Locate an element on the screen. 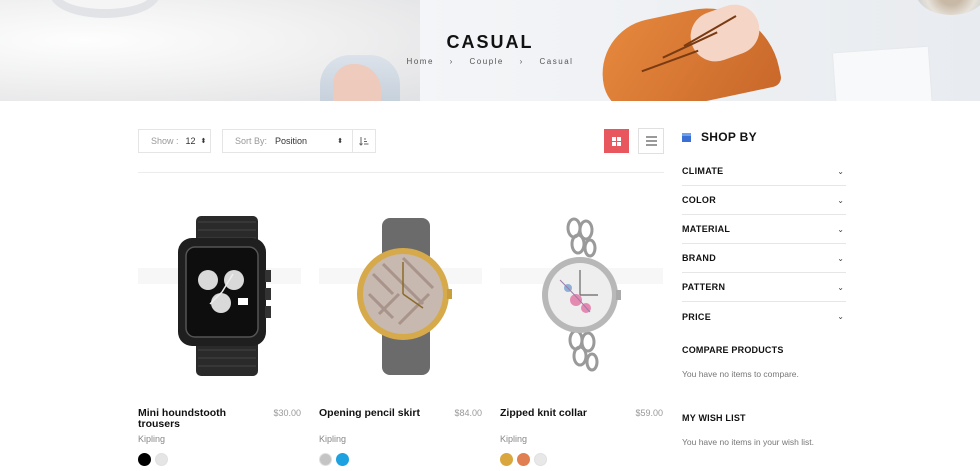 The image size is (980, 471). list-view-button is located at coordinates (651, 141).